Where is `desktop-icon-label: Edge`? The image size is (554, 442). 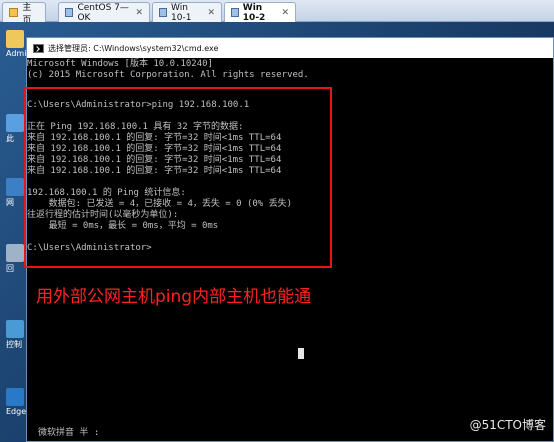
desktop-icon-label: Edge is located at coordinates (16, 411).